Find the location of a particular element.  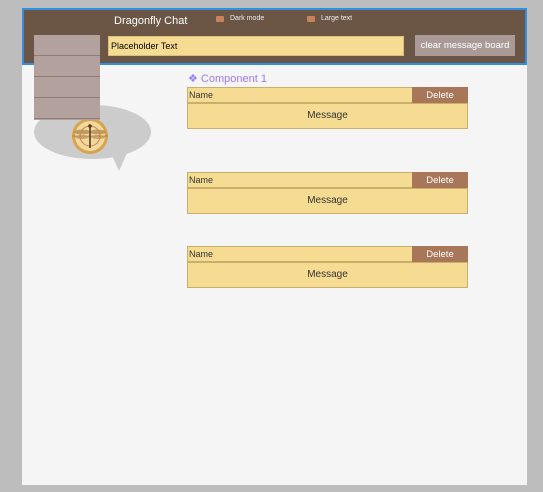

large-text-label: Large text is located at coordinates (337, 18).